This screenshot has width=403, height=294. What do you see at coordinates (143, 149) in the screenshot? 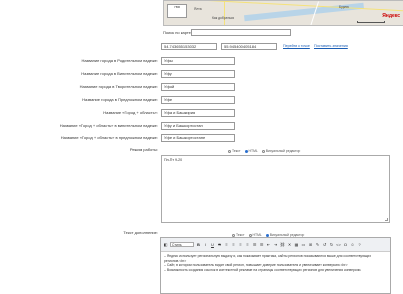
I see `schedule-label: Режим работы:` at bounding box center [143, 149].